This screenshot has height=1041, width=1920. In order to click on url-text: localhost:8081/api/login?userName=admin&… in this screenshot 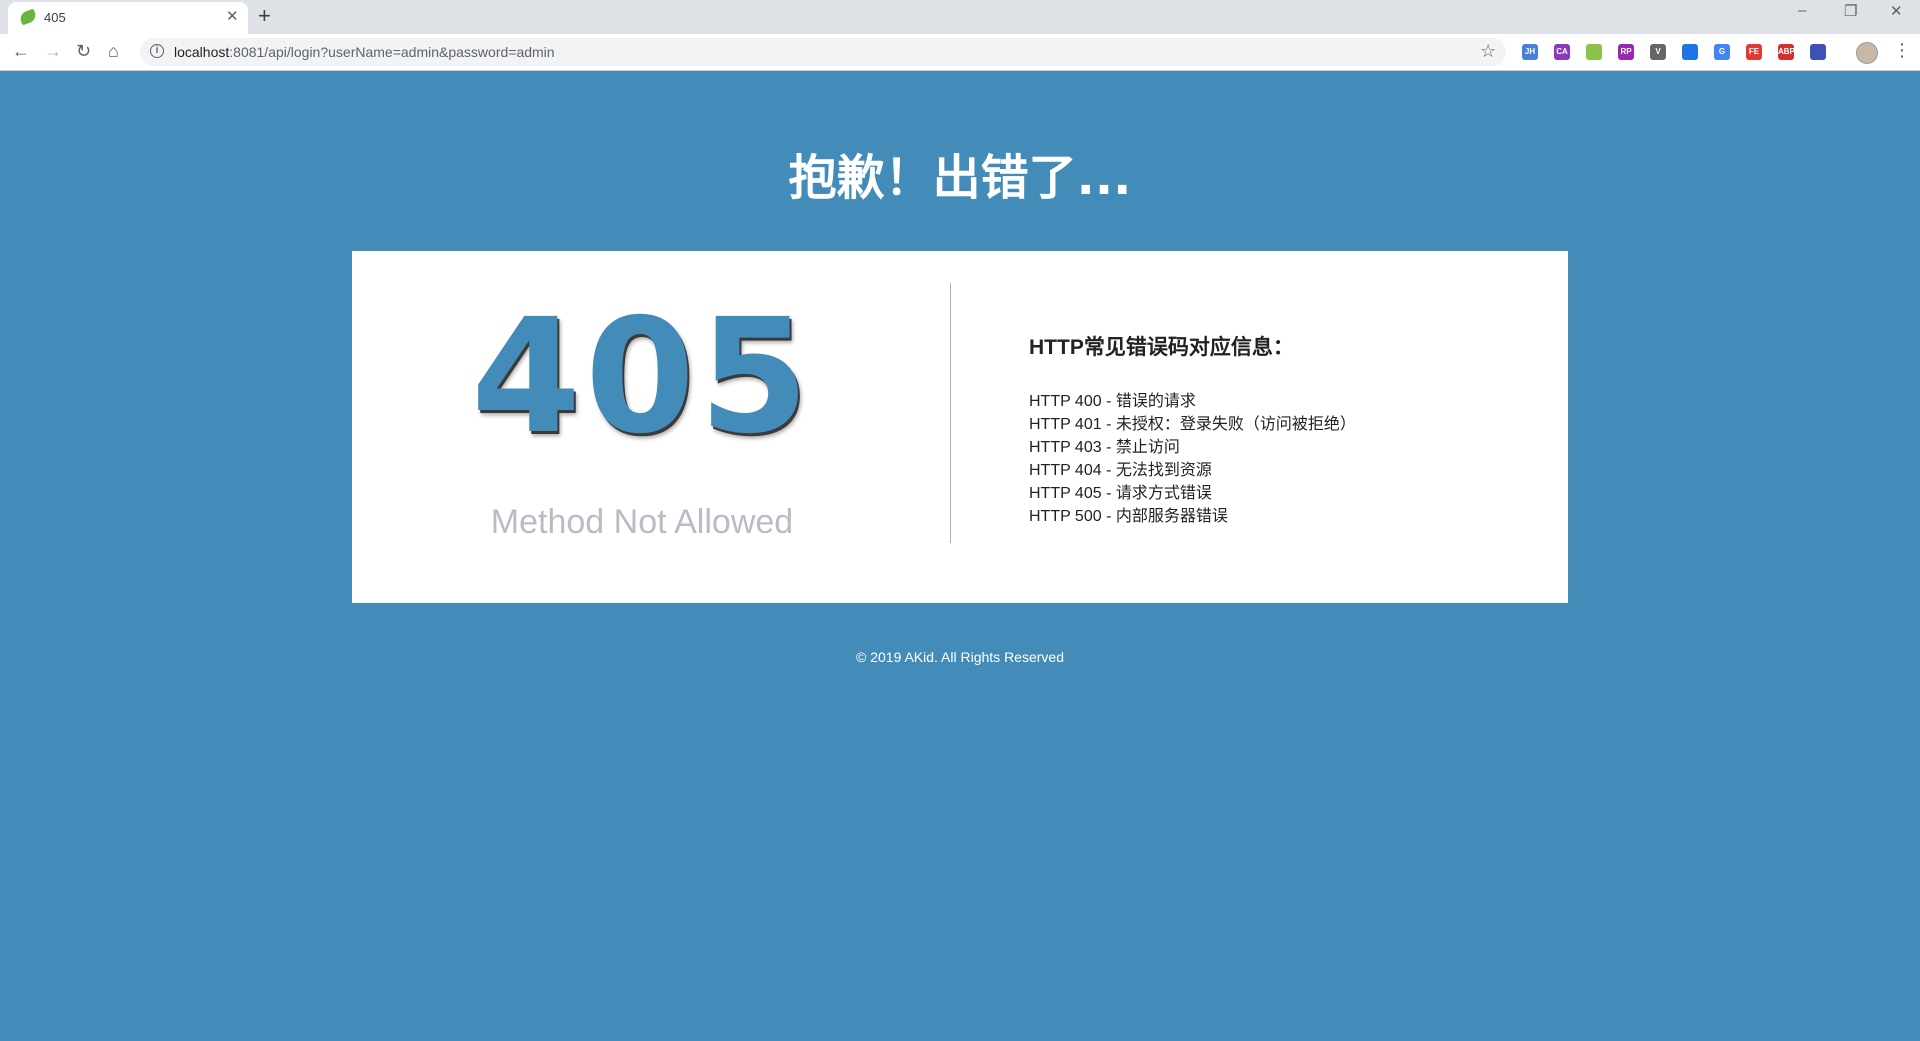, I will do `click(364, 52)`.